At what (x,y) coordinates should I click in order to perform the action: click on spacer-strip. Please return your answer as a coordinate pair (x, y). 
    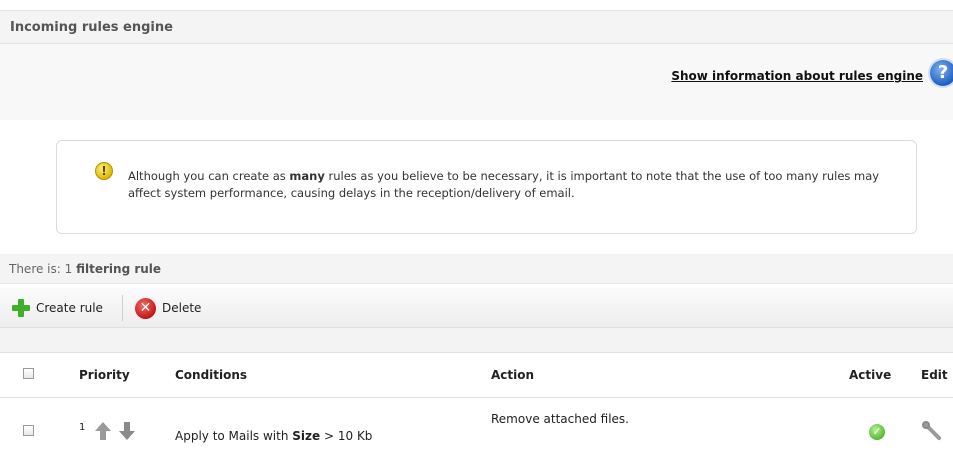
    Looking at the image, I should click on (476, 340).